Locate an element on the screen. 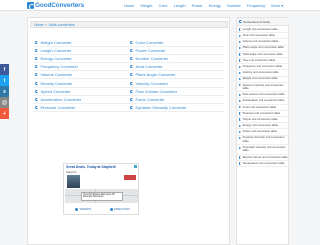 This screenshot has width=320, height=245. site-logo: GoodConverters is located at coordinates (55, 5).